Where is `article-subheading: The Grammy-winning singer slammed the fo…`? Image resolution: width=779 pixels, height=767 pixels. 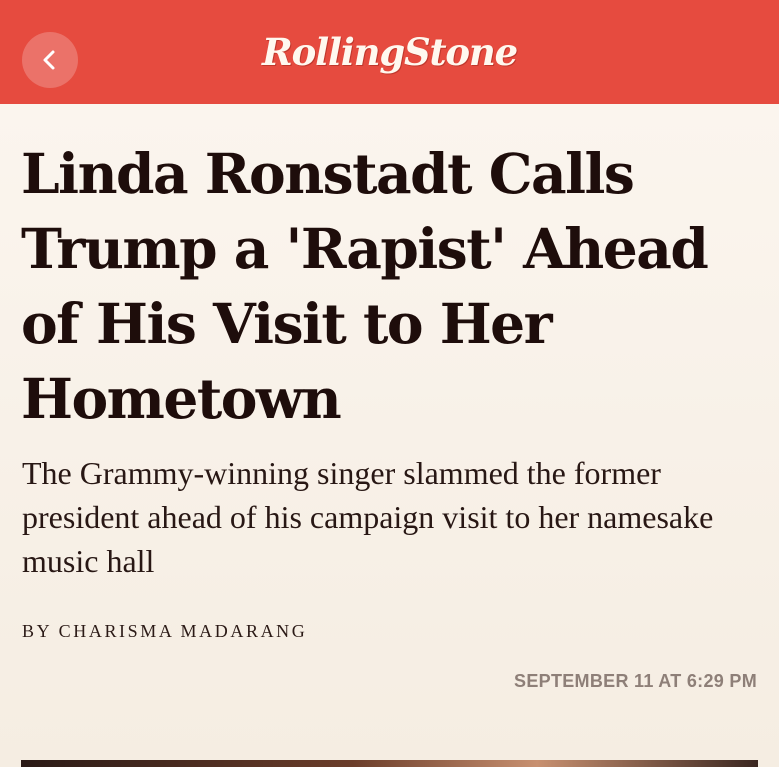 article-subheading: The Grammy-winning singer slammed the fo… is located at coordinates (368, 517).